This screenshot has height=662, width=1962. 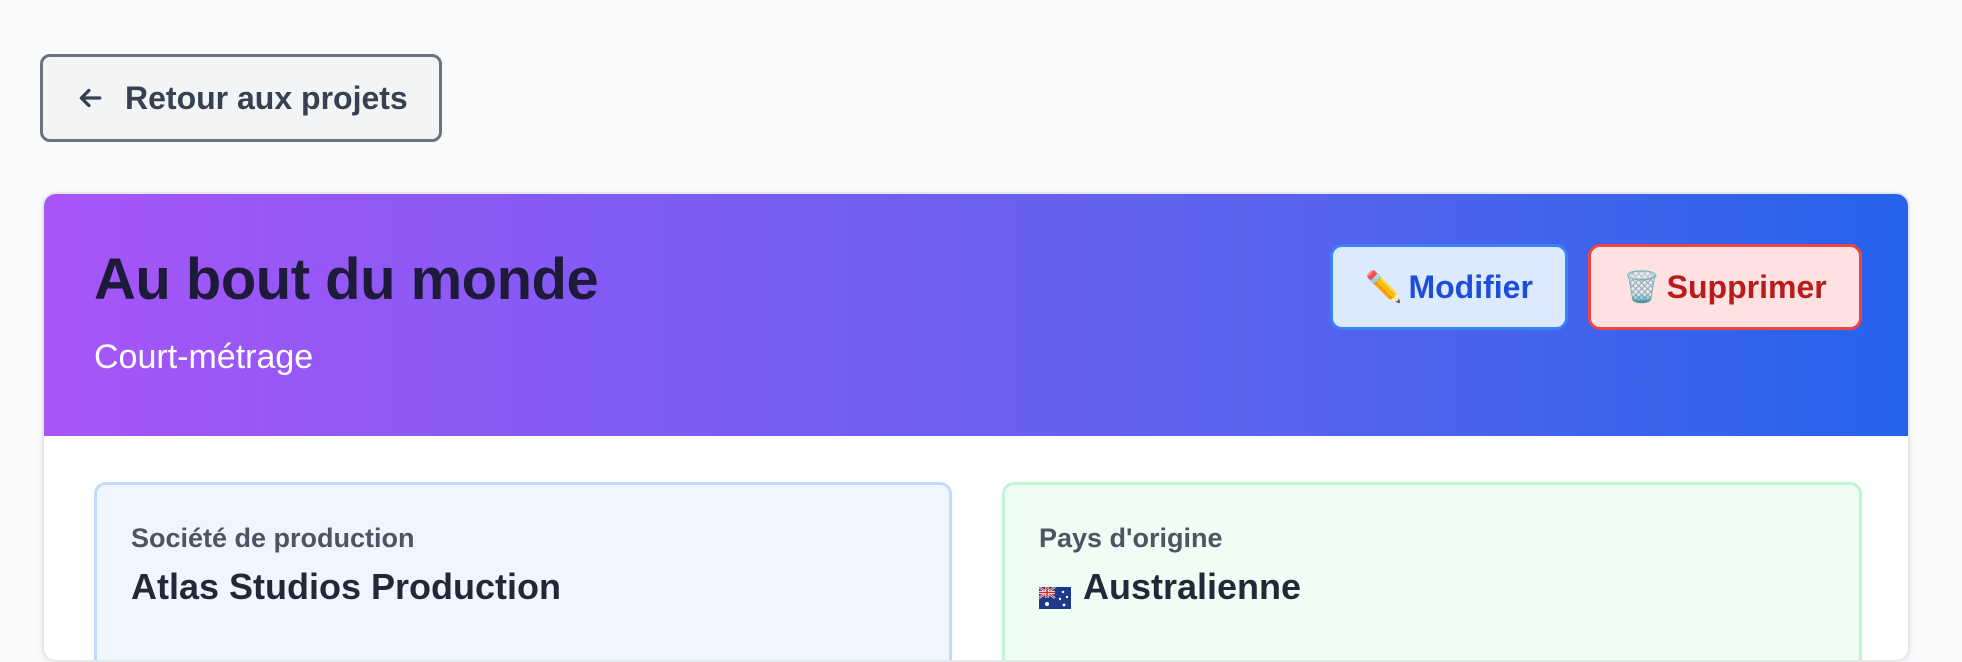 What do you see at coordinates (1470, 286) in the screenshot?
I see `edit-button-label: Modifier` at bounding box center [1470, 286].